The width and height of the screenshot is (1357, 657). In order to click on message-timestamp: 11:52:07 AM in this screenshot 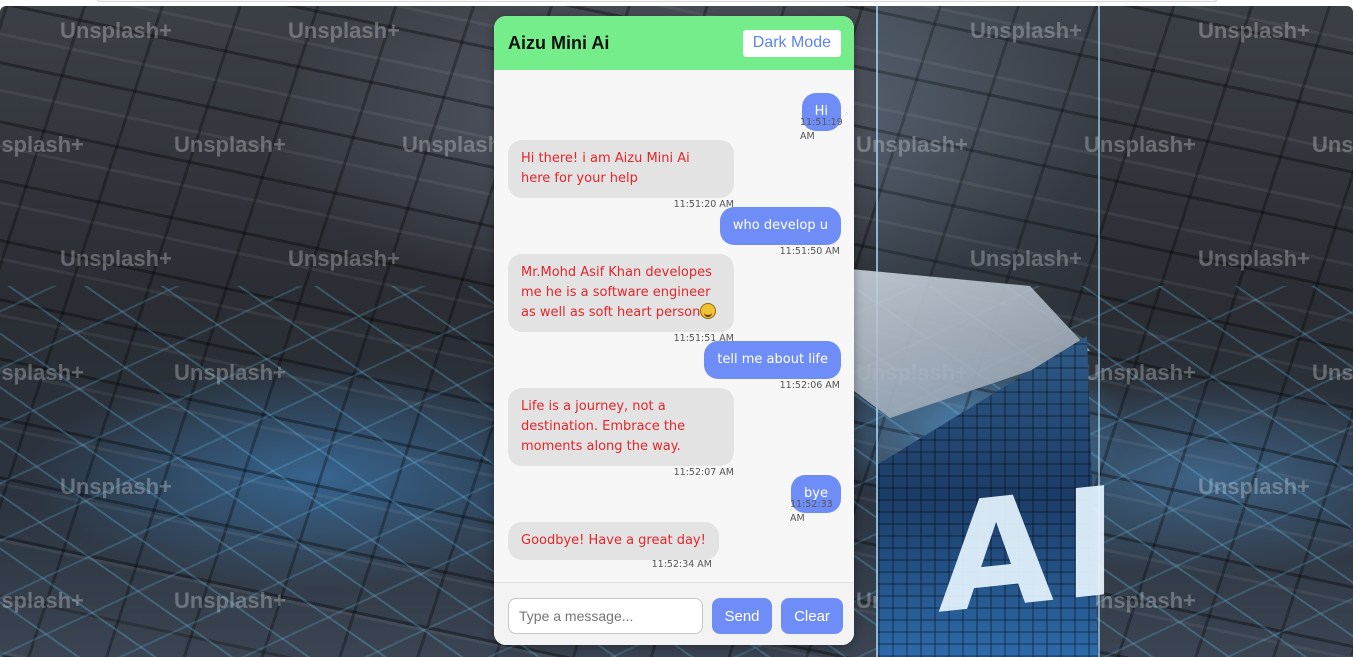, I will do `click(703, 472)`.